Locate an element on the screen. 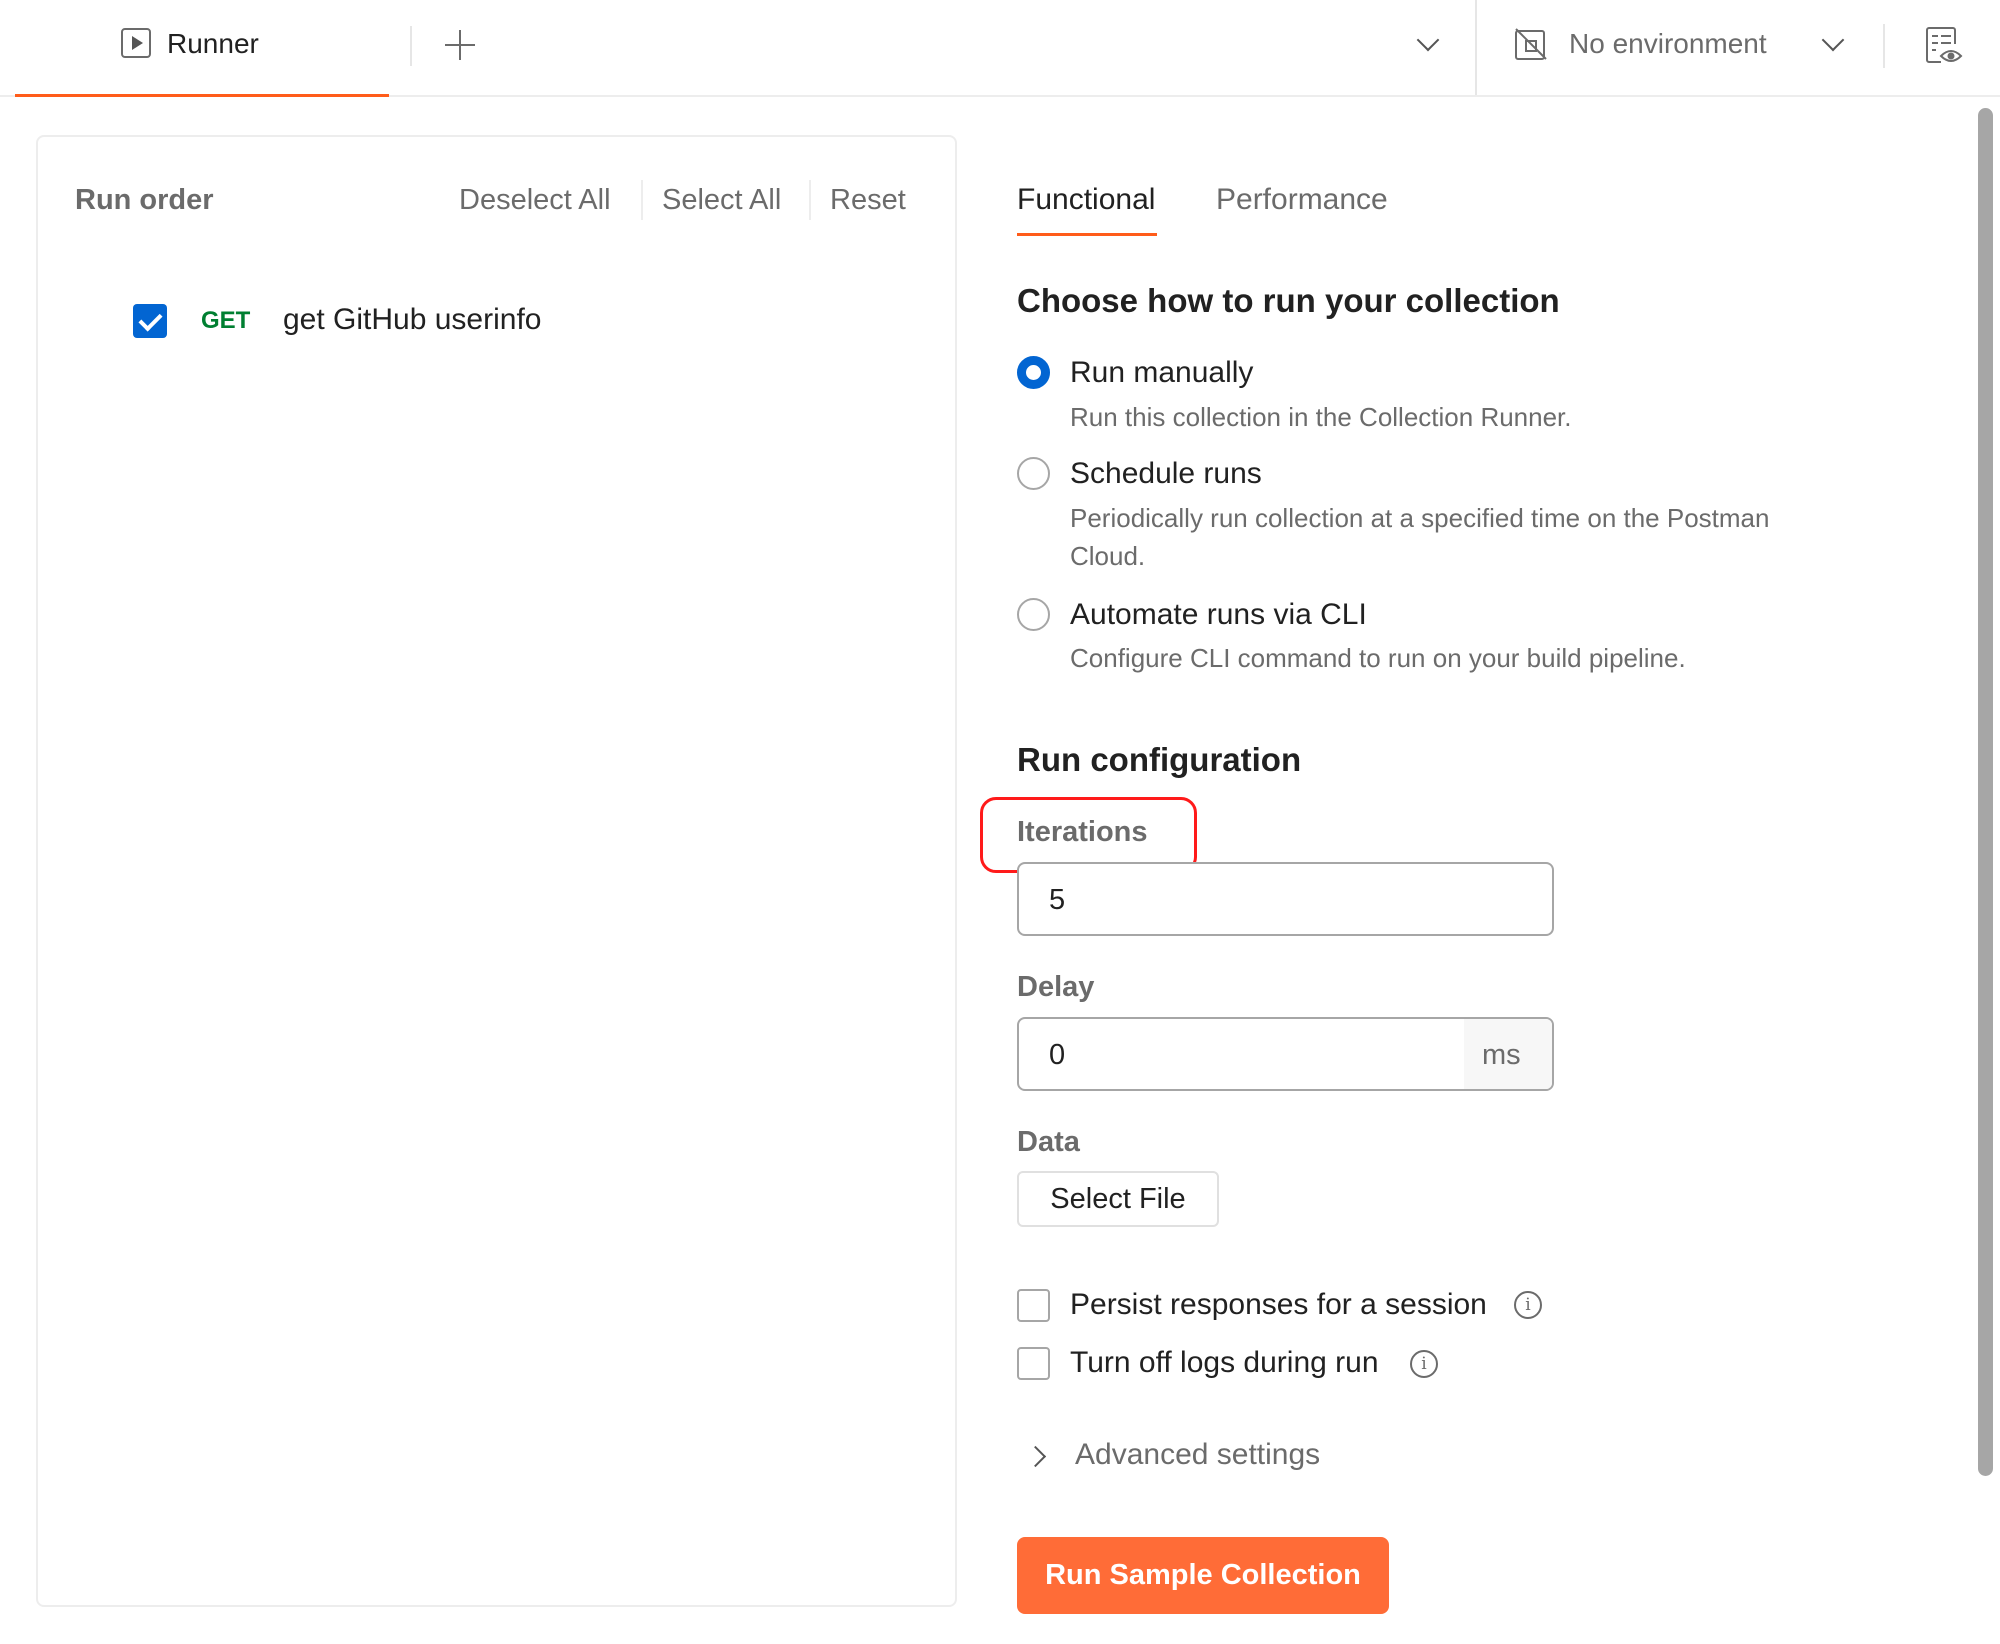 Image resolution: width=2000 pixels, height=1644 pixels. iterations-input: 5 is located at coordinates (1285, 899).